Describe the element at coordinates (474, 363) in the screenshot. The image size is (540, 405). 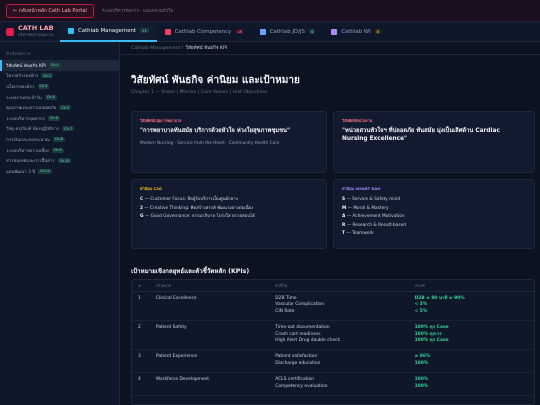
I see `kpi-row-targets: ≥ 86% 100%` at that location.